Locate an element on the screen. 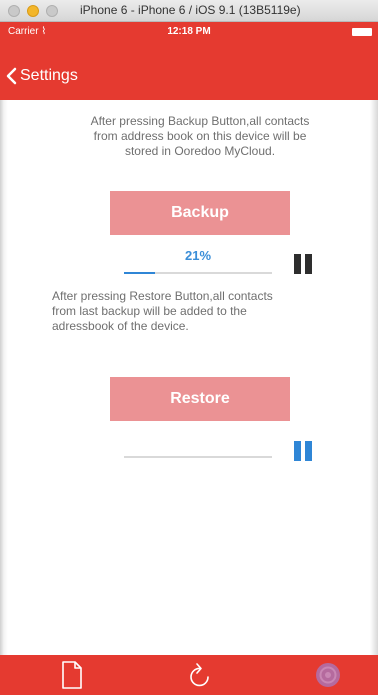 The width and height of the screenshot is (378, 695). settings-icon is located at coordinates (328, 675).